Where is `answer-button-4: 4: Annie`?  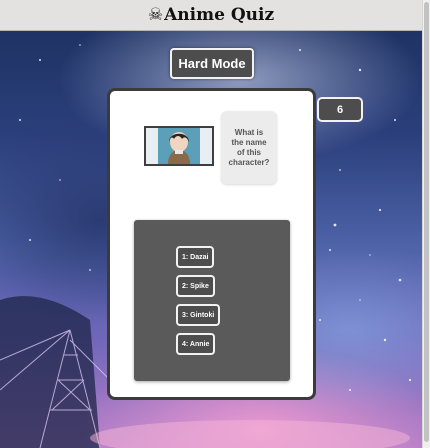 answer-button-4: 4: Annie is located at coordinates (196, 344).